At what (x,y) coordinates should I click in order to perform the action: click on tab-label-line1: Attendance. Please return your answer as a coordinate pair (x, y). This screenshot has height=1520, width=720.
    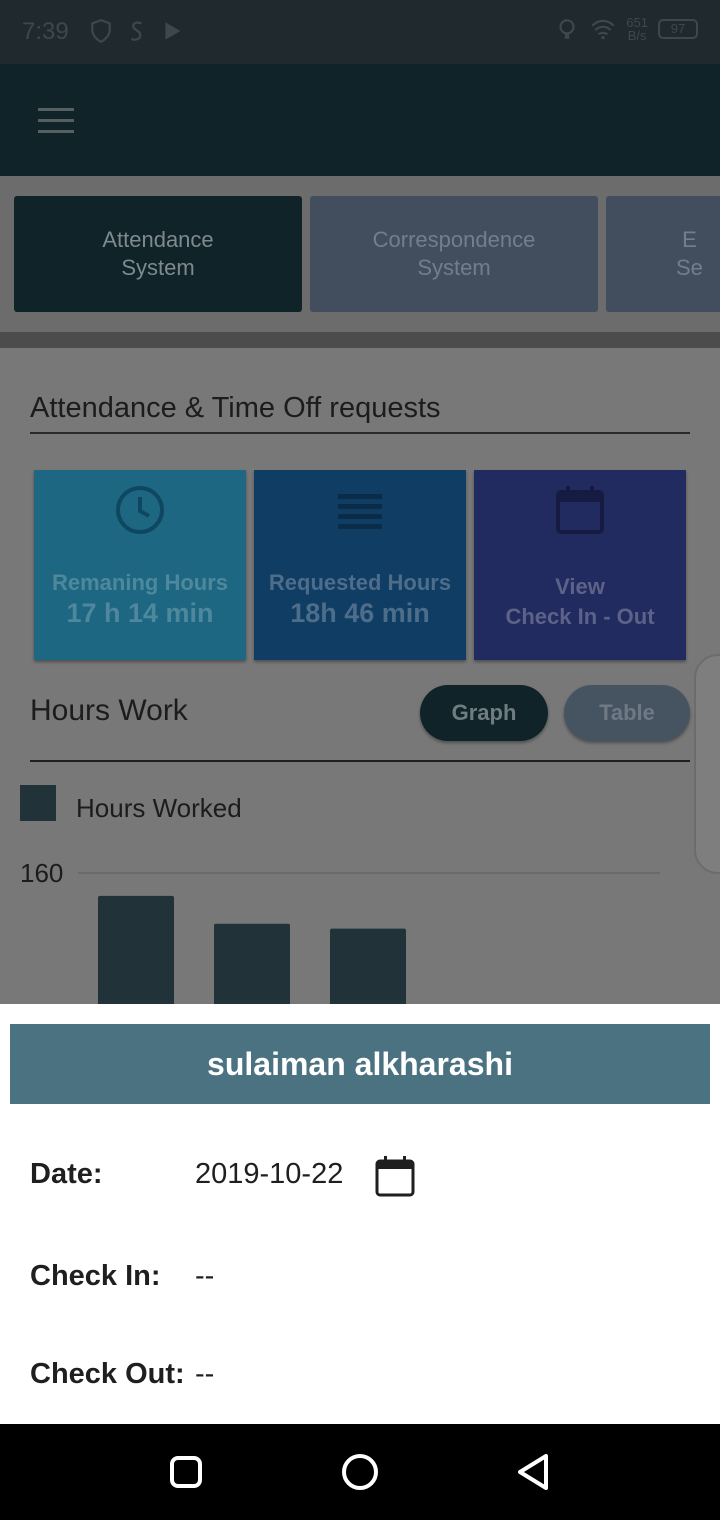
    Looking at the image, I should click on (158, 239).